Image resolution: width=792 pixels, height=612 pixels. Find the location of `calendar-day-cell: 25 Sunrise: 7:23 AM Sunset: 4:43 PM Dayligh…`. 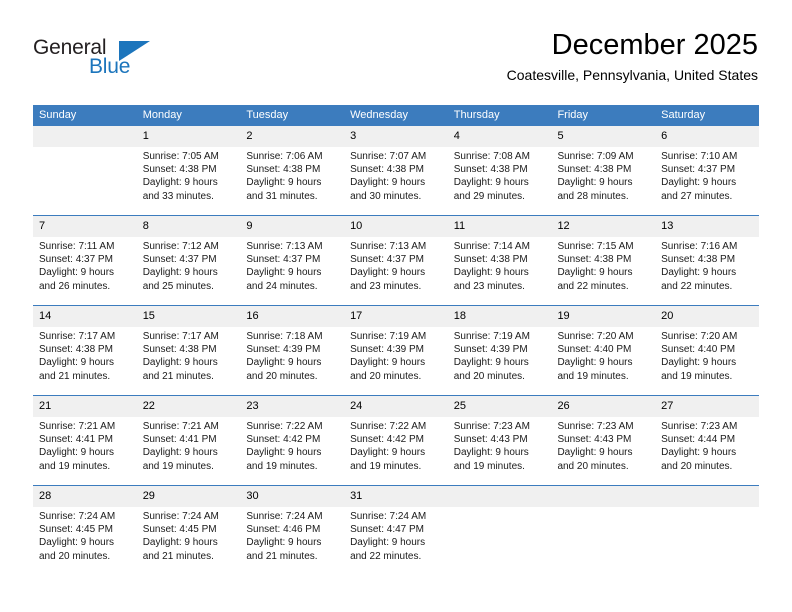

calendar-day-cell: 25 Sunrise: 7:23 AM Sunset: 4:43 PM Dayligh… is located at coordinates (499, 440).